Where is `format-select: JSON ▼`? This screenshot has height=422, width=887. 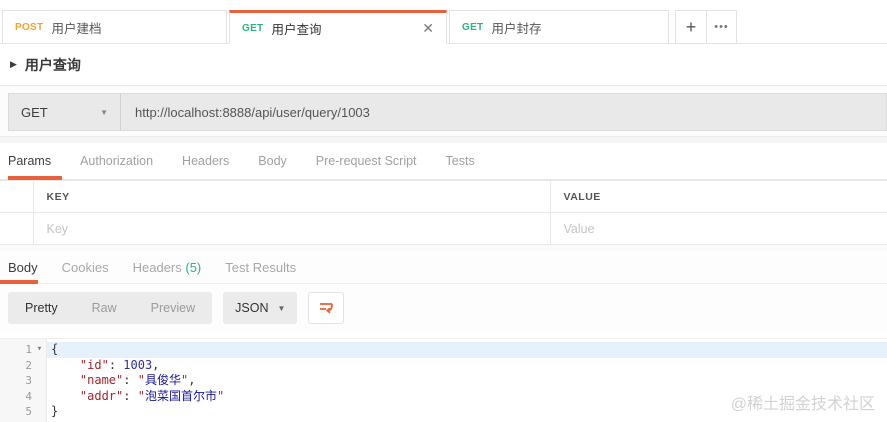
format-select: JSON ▼ is located at coordinates (260, 308).